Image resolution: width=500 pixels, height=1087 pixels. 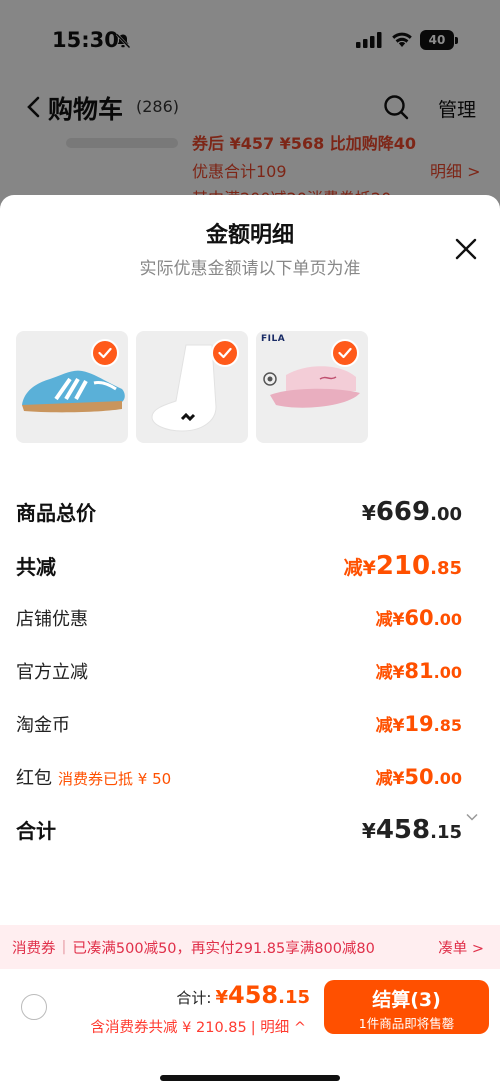 I want to click on red-packet-label-group: 红包 消费券已抵 ¥ 50, so click(x=93, y=777).